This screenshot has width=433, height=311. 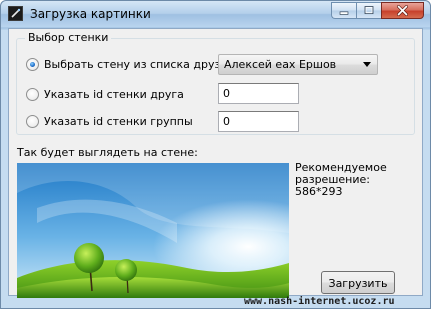 I want to click on friend-select: Алексей еах Ершов, so click(x=298, y=64).